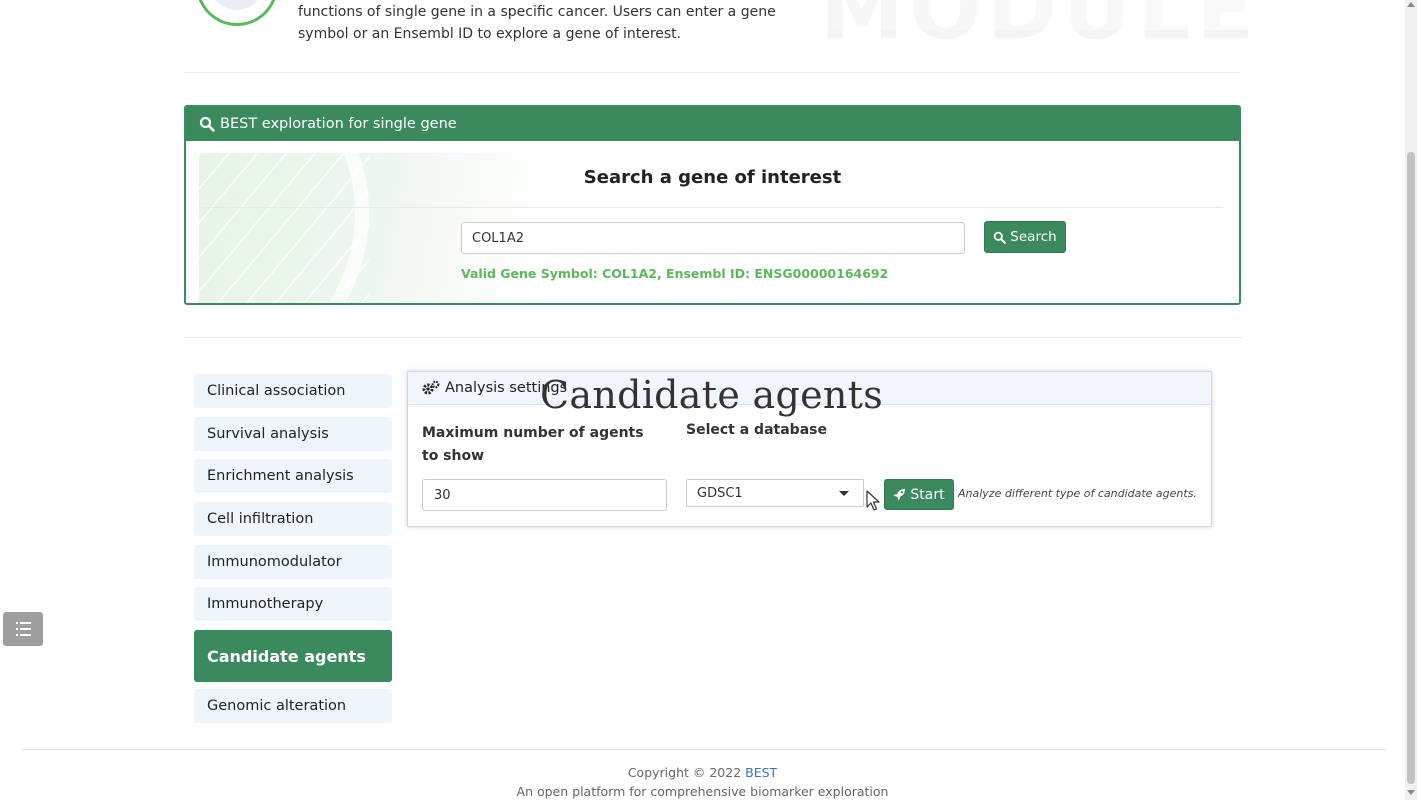 The width and height of the screenshot is (1417, 800). Describe the element at coordinates (338, 124) in the screenshot. I see `search-panel-title: BEST exploration for single gene` at that location.